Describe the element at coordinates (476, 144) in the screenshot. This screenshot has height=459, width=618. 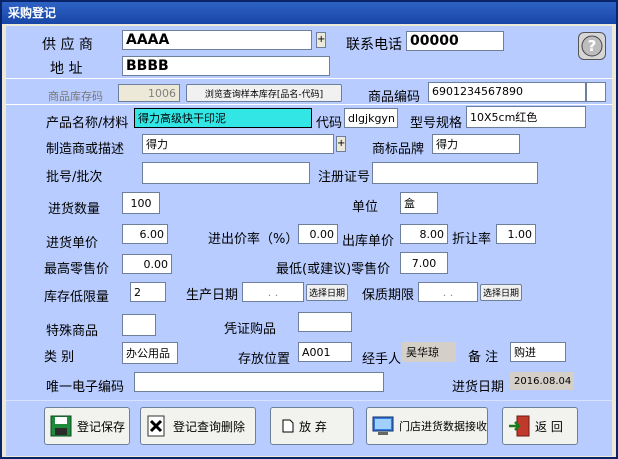
I see `brand-input: 得力` at that location.